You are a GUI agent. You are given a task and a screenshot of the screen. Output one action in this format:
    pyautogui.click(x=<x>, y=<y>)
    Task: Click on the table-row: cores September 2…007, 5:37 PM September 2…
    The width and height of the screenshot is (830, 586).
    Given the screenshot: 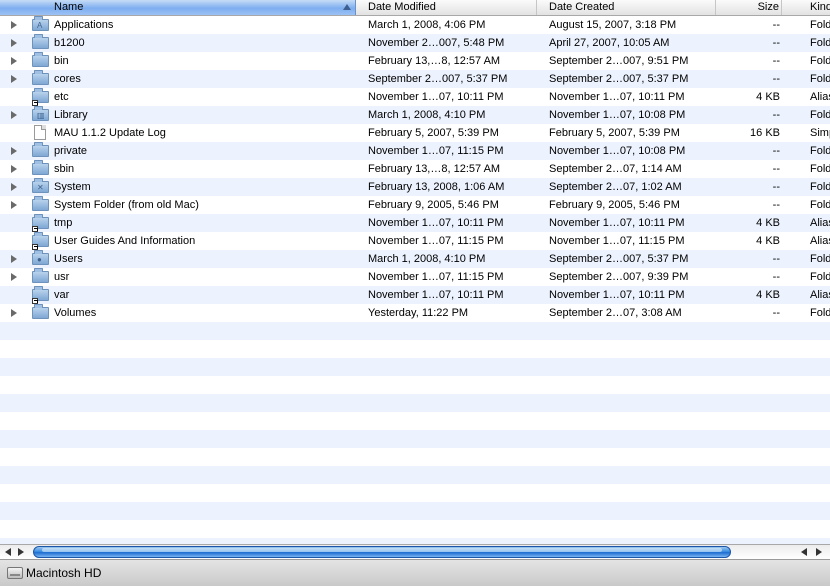 What is the action you would take?
    pyautogui.click(x=415, y=79)
    